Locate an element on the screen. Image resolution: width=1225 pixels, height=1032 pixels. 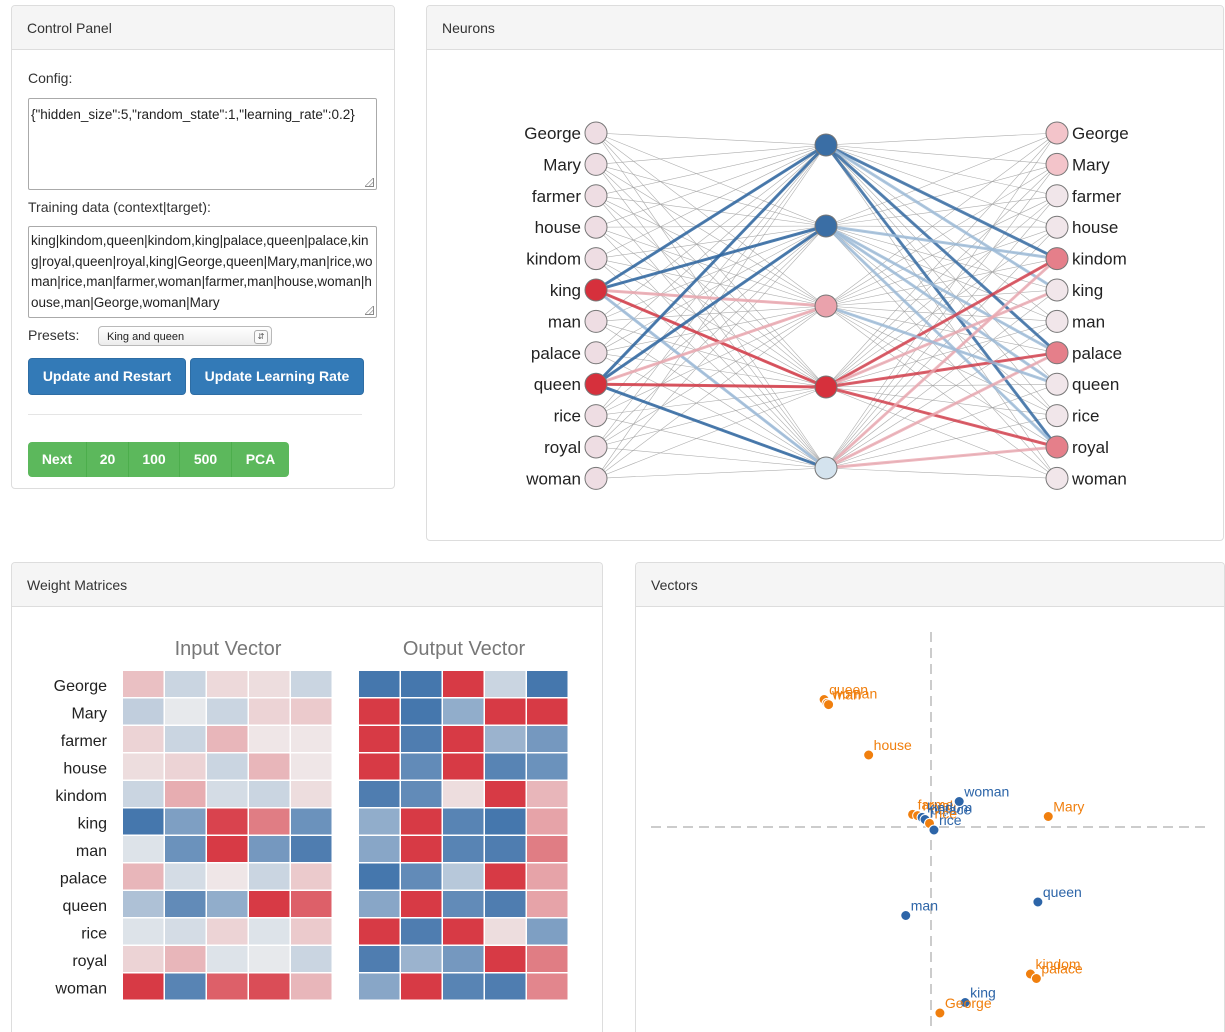
output-word-label: kindom is located at coordinates (1099, 259).